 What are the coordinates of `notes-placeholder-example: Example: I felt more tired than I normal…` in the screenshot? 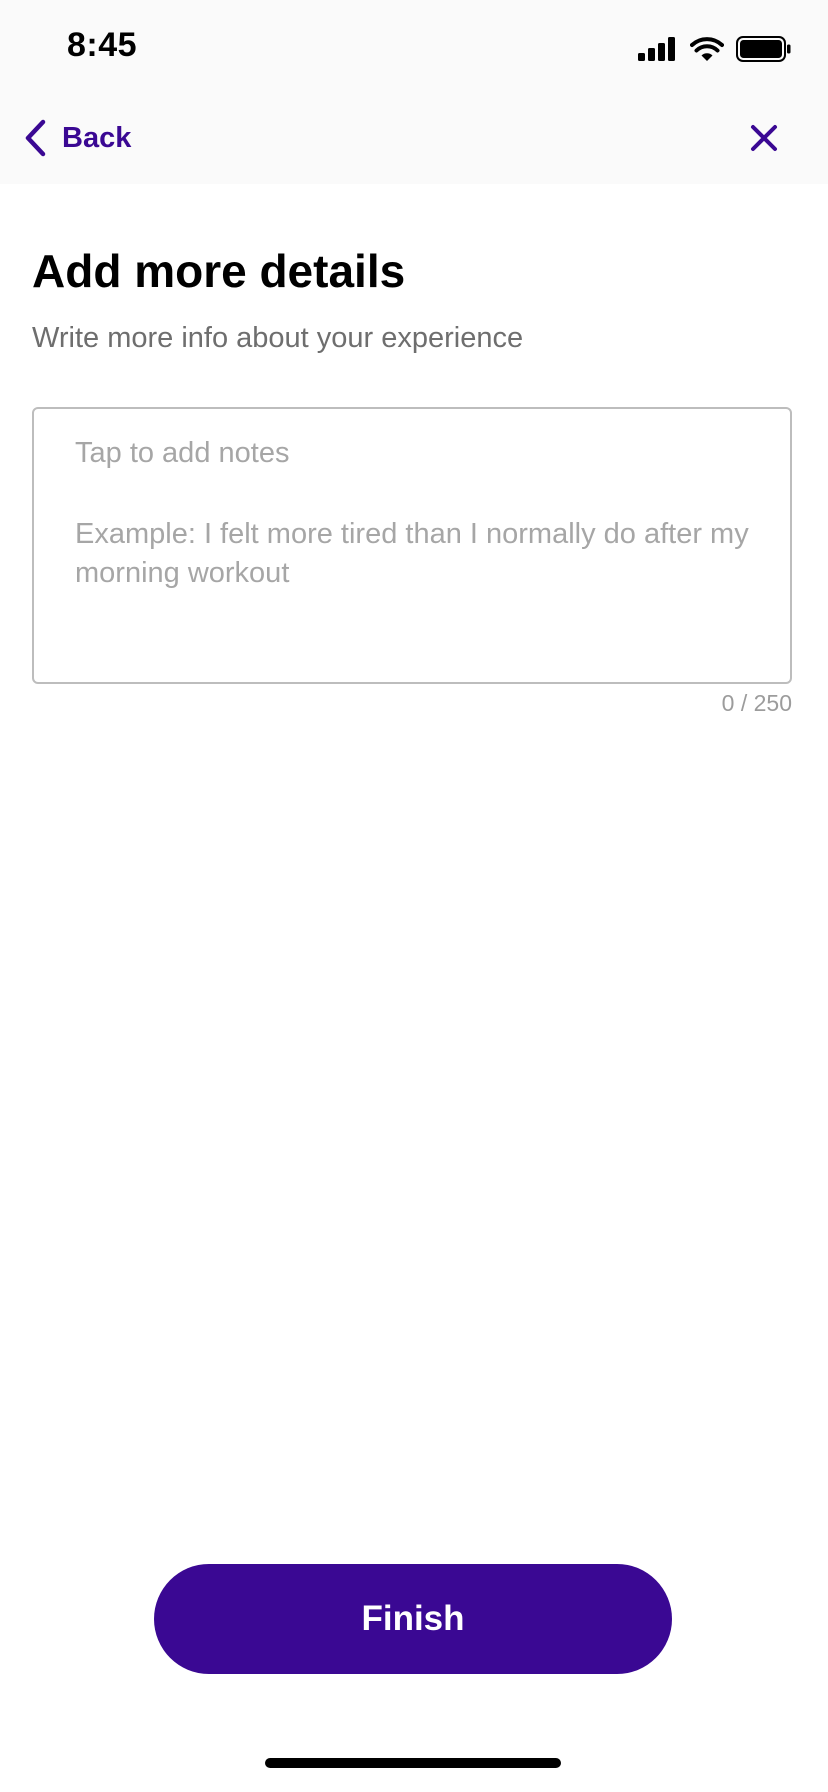 It's located at (412, 553).